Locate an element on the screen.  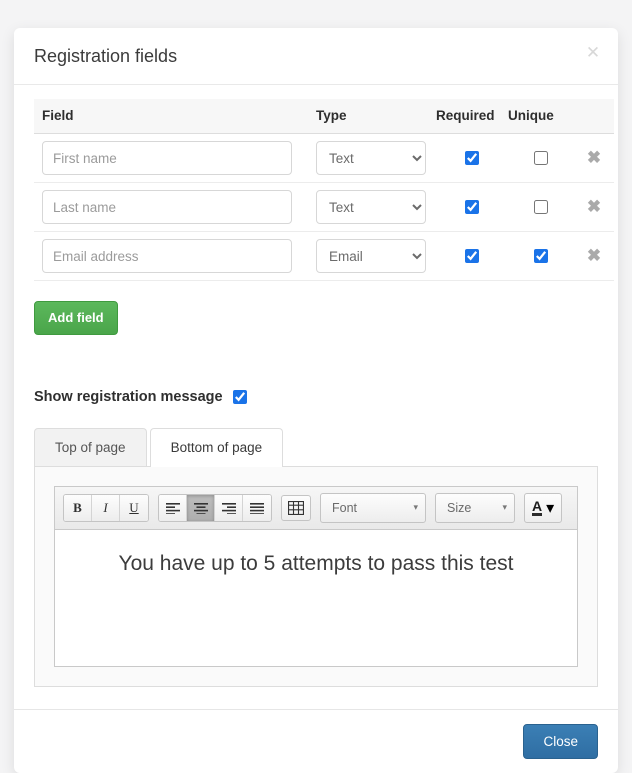
font-family-dropdown: Font ▾ is located at coordinates (373, 507).